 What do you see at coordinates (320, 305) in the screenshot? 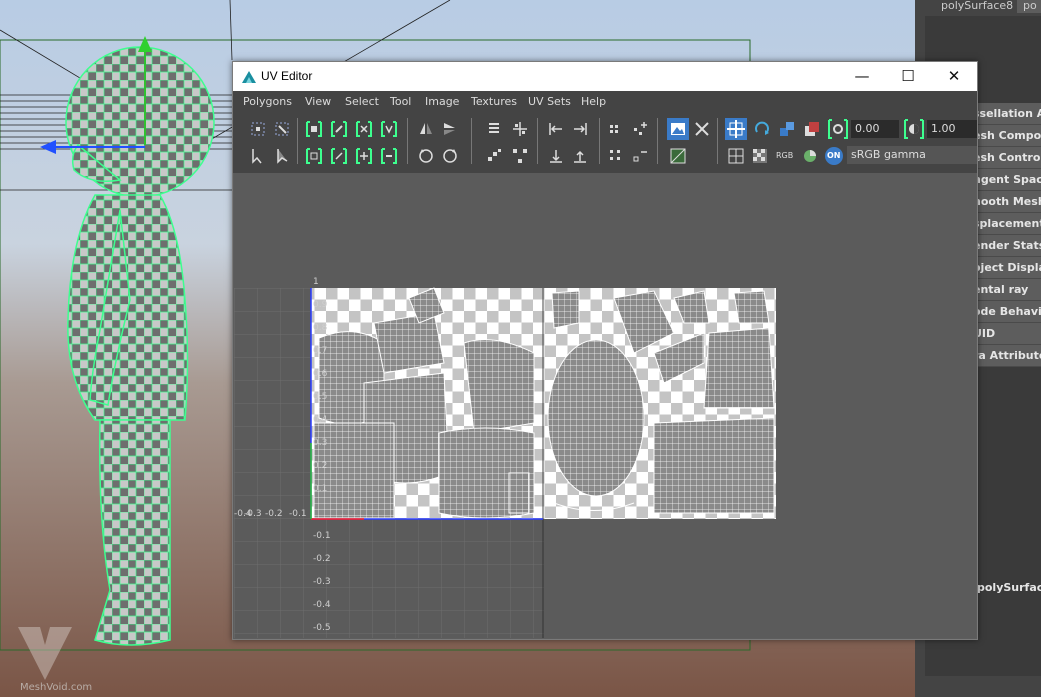
I see `v-tick-0.9: 0.9` at bounding box center [320, 305].